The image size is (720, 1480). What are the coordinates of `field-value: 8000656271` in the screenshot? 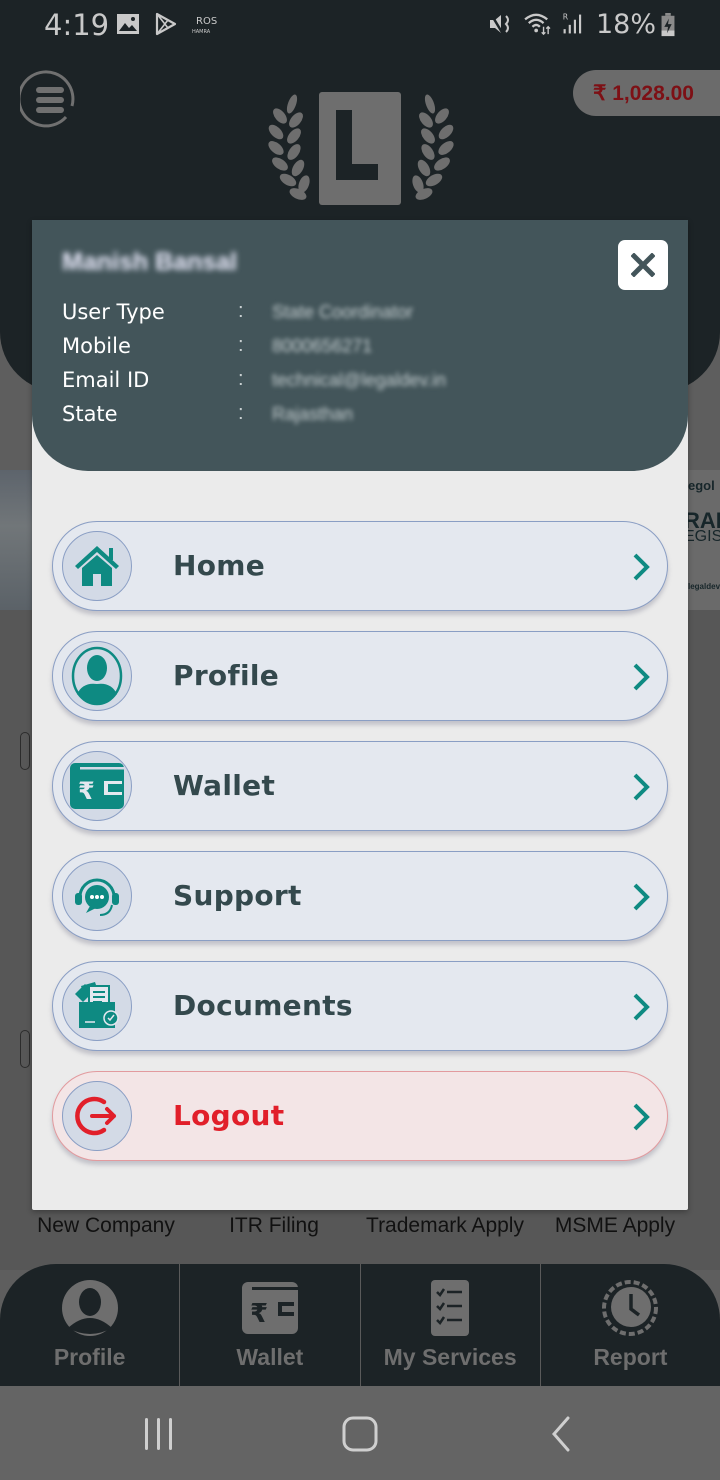 It's located at (322, 346).